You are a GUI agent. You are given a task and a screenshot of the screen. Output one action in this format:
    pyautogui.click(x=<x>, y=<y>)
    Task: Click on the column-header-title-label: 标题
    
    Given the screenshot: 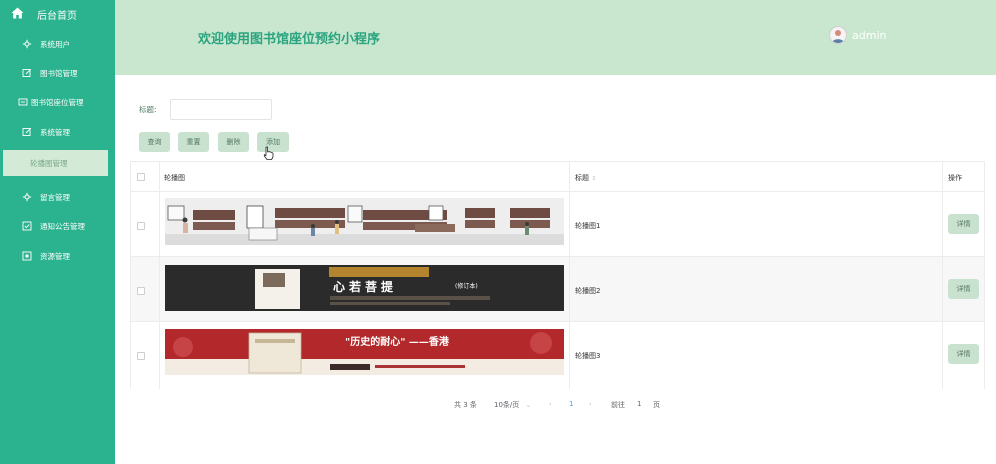 What is the action you would take?
    pyautogui.click(x=582, y=178)
    